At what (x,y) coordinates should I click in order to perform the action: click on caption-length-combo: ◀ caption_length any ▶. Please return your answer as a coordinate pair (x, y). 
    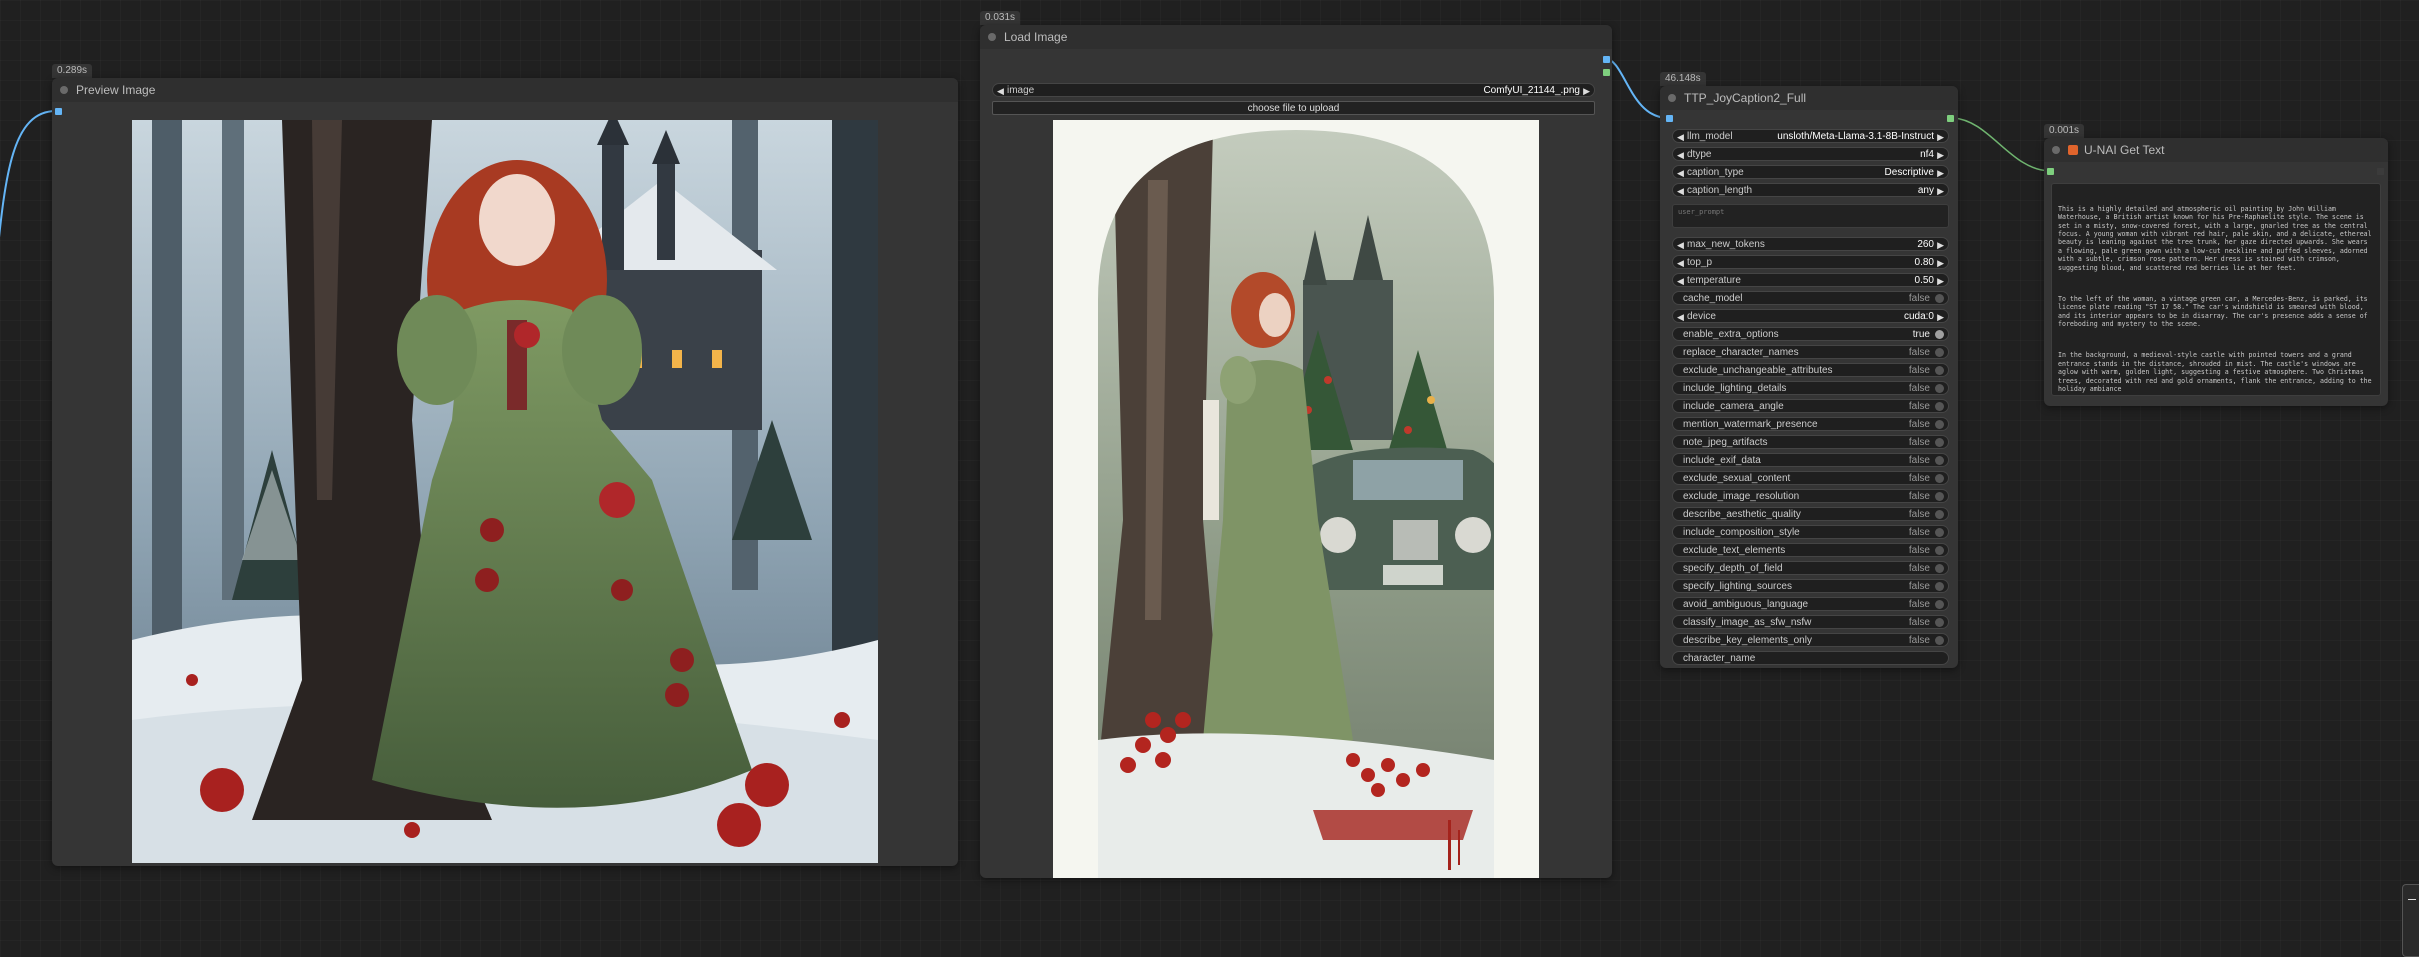
    Looking at the image, I should click on (1810, 190).